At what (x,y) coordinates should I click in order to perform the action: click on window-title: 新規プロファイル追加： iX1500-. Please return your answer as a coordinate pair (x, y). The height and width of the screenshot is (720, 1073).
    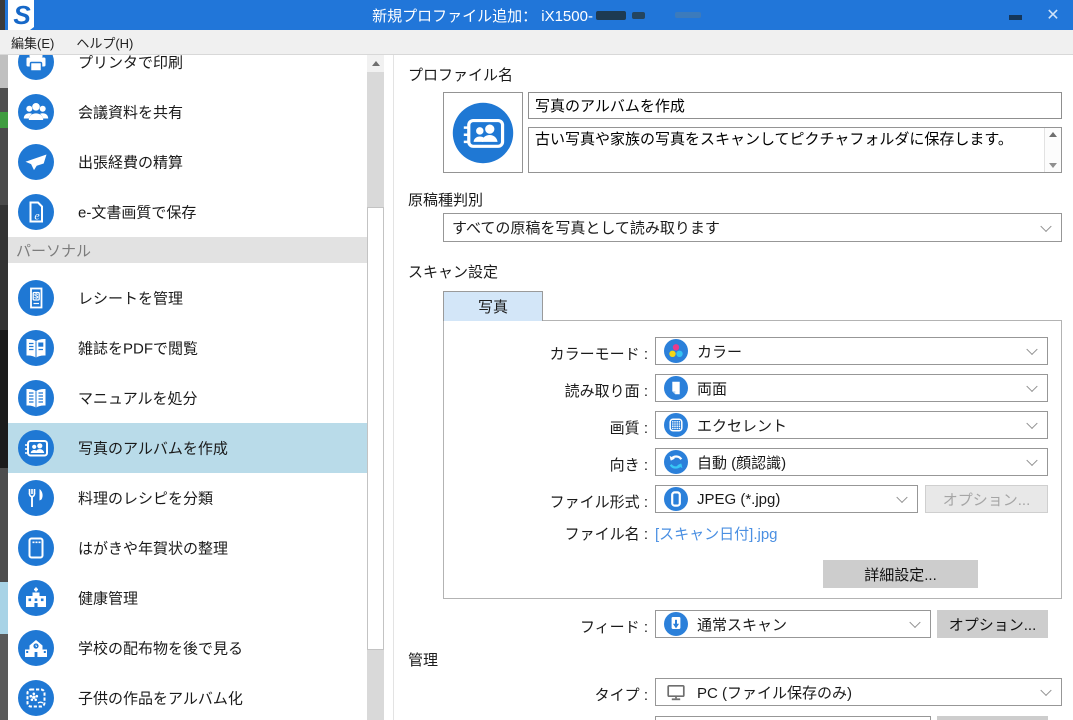
    Looking at the image, I should click on (482, 16).